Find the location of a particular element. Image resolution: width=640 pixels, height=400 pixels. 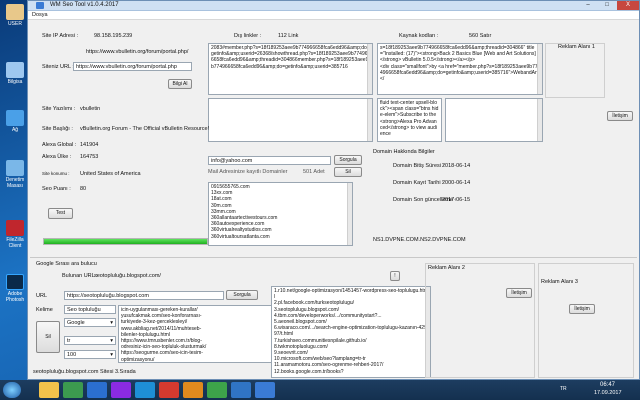

desktop-icon-label: Adobe Photosh is located at coordinates (15, 297).